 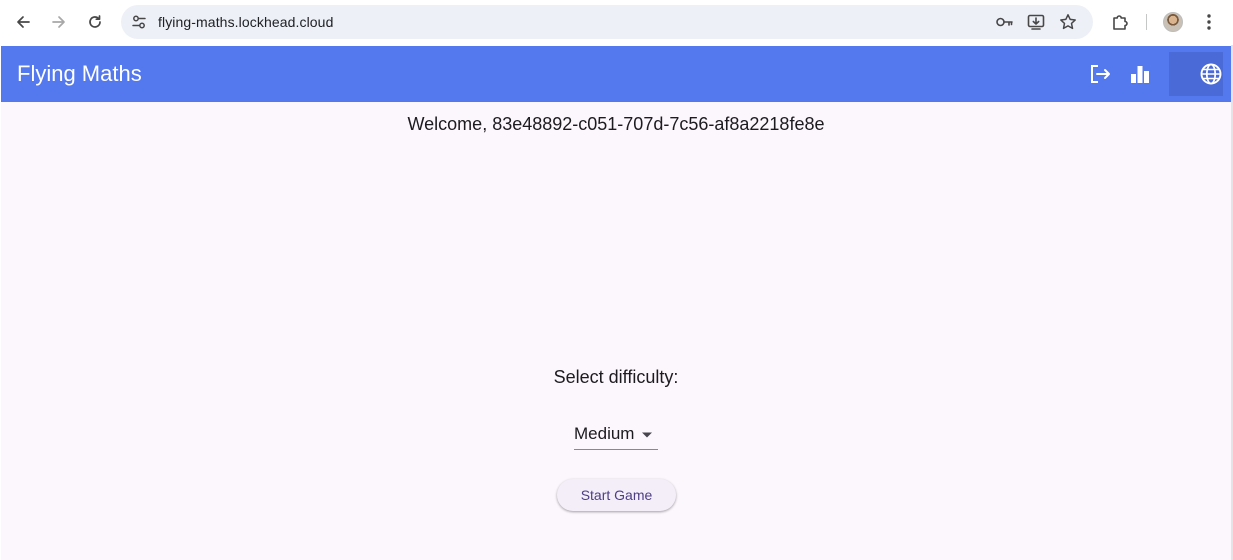 I want to click on forward-arrow-icon, so click(x=58, y=22).